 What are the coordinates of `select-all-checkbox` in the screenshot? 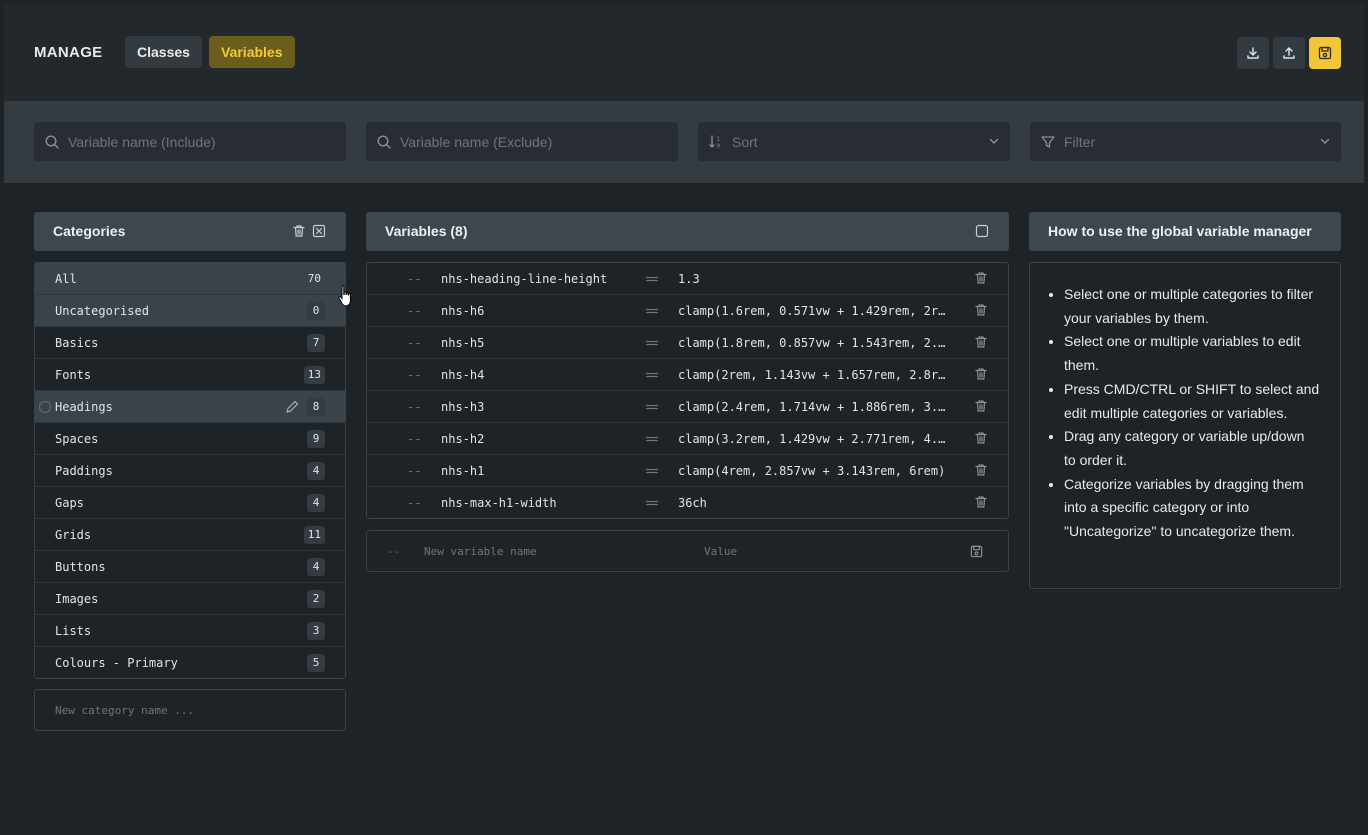 It's located at (982, 231).